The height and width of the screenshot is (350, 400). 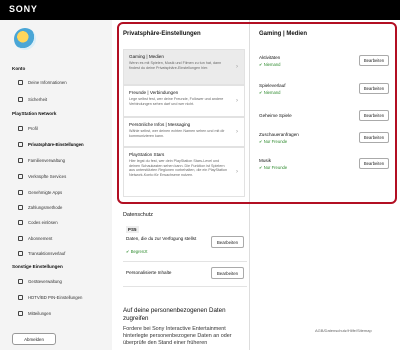 I want to click on personalisierte-label: Personalisierte Inhalte, so click(x=149, y=272).